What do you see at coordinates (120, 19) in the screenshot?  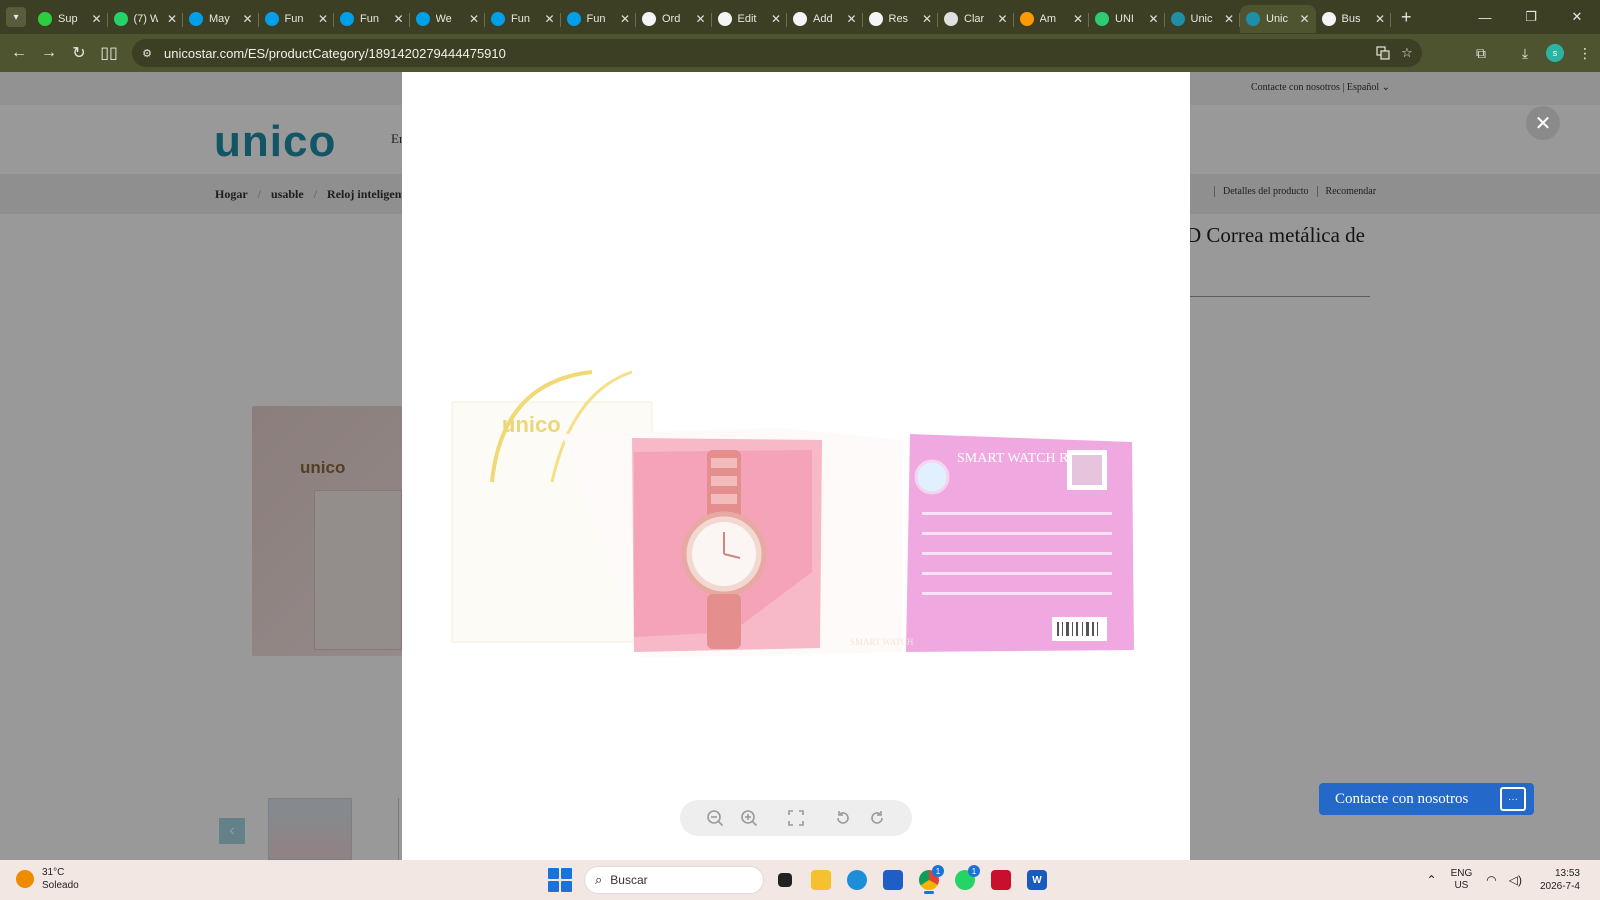 I see `whatsapp-icon` at bounding box center [120, 19].